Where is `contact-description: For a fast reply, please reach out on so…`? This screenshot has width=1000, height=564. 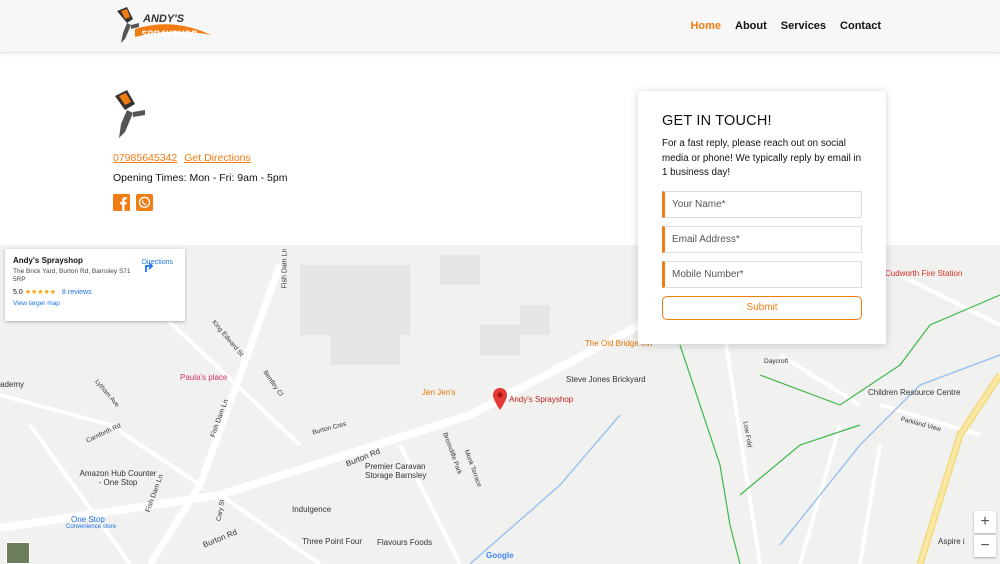 contact-description: For a fast reply, please reach out on so… is located at coordinates (762, 158).